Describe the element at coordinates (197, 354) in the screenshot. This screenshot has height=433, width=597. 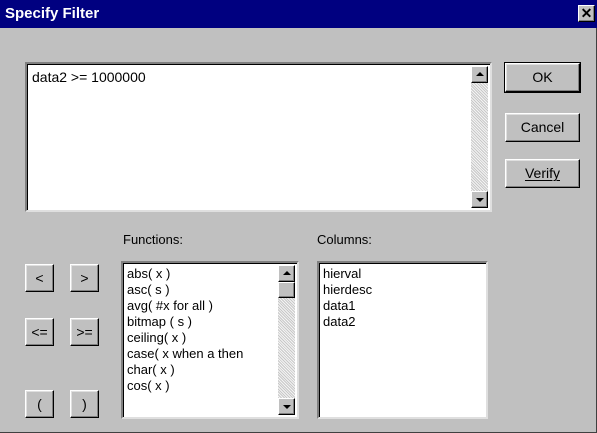
I see `function-item: case( x when a then` at that location.